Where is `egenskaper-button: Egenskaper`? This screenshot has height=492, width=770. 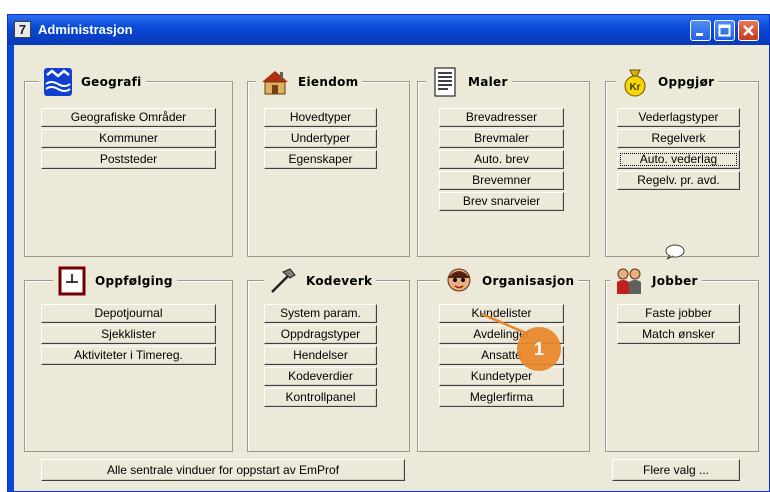 egenskaper-button: Egenskaper is located at coordinates (320, 159).